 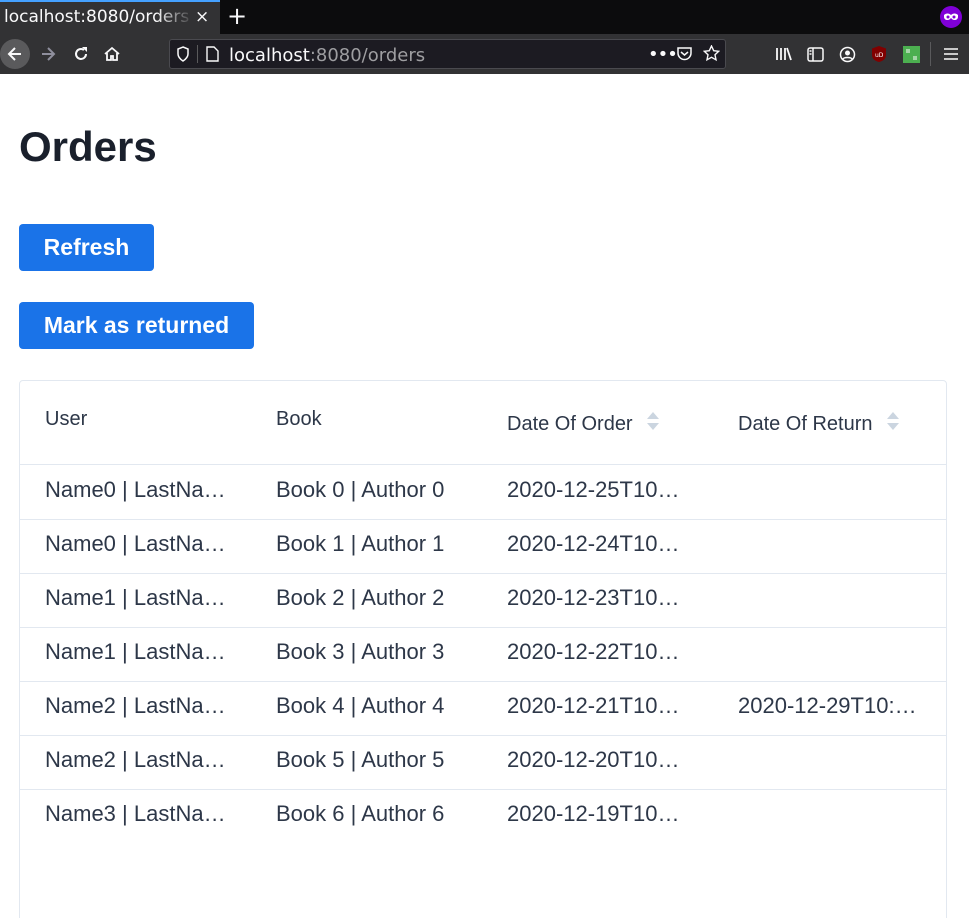 I want to click on page-icon, so click(x=212, y=56).